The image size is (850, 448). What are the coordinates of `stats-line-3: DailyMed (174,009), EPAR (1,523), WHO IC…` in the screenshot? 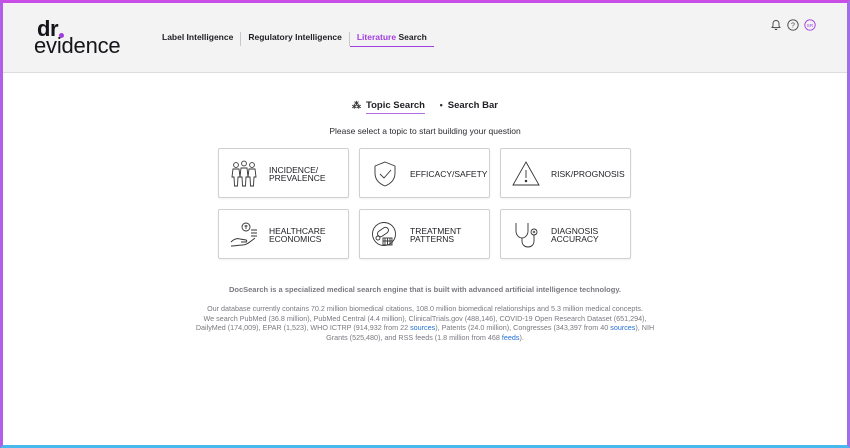 It's located at (425, 328).